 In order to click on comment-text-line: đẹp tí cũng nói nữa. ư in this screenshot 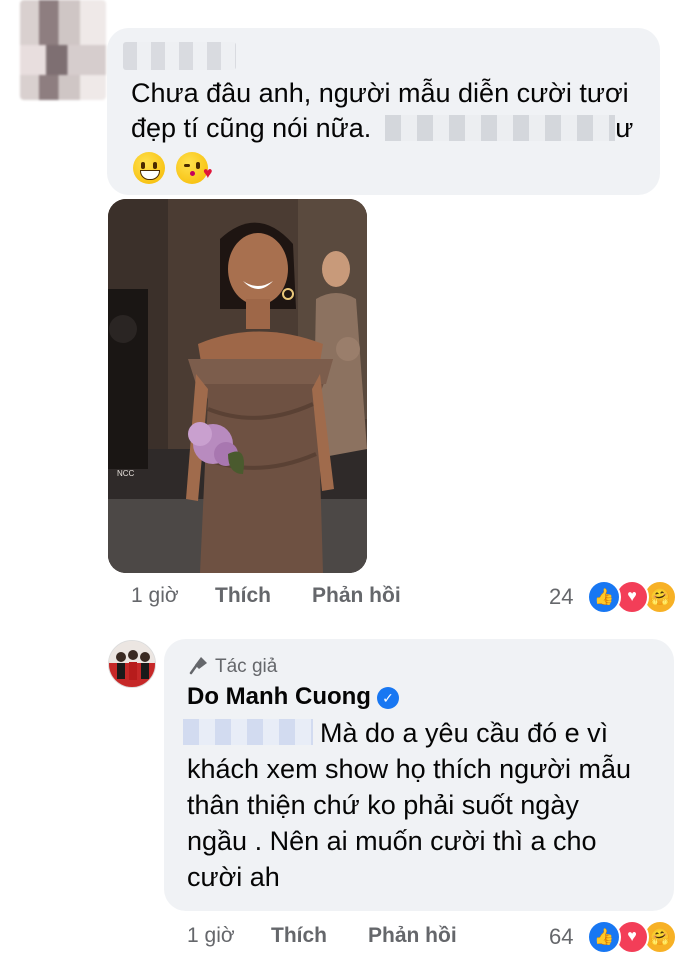, I will do `click(391, 128)`.